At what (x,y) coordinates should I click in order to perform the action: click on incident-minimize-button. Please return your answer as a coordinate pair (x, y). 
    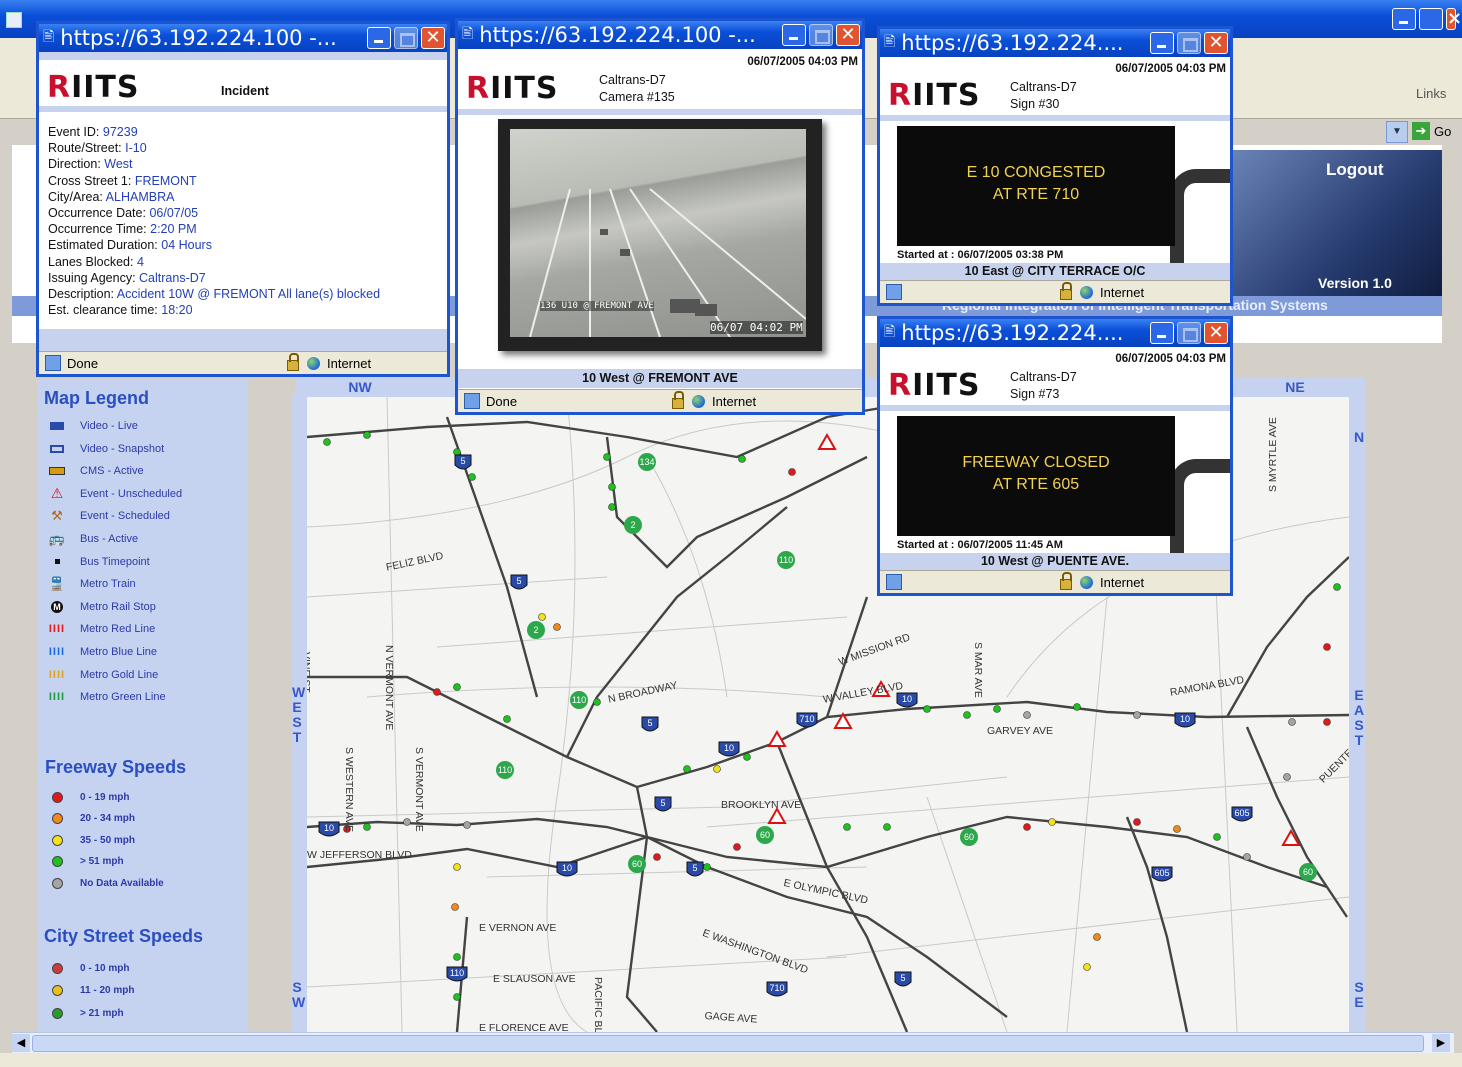
    Looking at the image, I should click on (379, 38).